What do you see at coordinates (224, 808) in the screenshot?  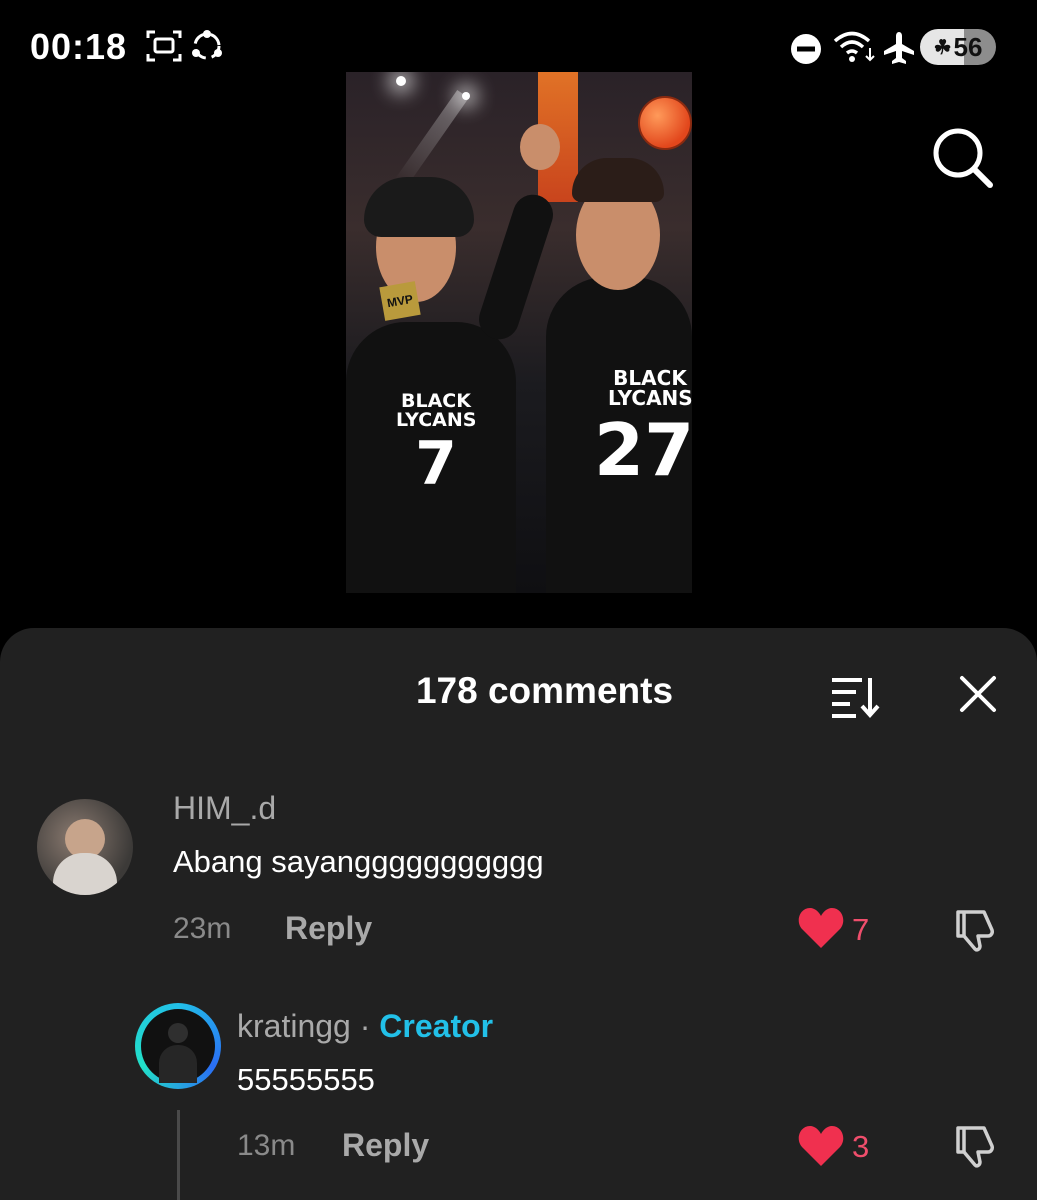 I see `comment-username: HIM_.d` at bounding box center [224, 808].